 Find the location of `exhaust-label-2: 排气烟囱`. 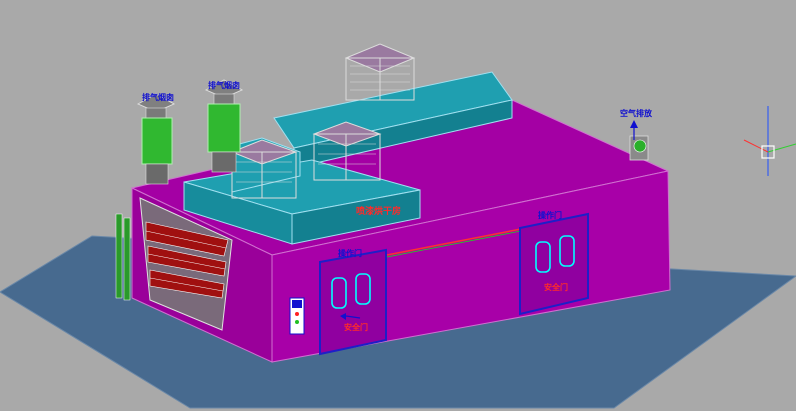

exhaust-label-2: 排气烟囱 is located at coordinates (224, 85).